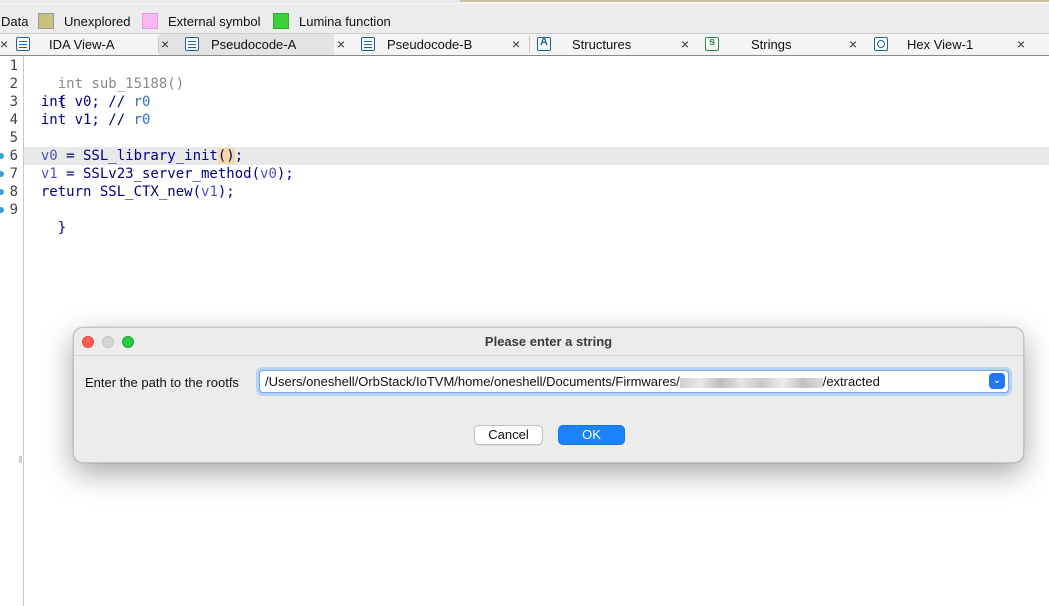 The width and height of the screenshot is (1049, 606). Describe the element at coordinates (281, 21) in the screenshot. I see `lumina-function-swatch` at that location.